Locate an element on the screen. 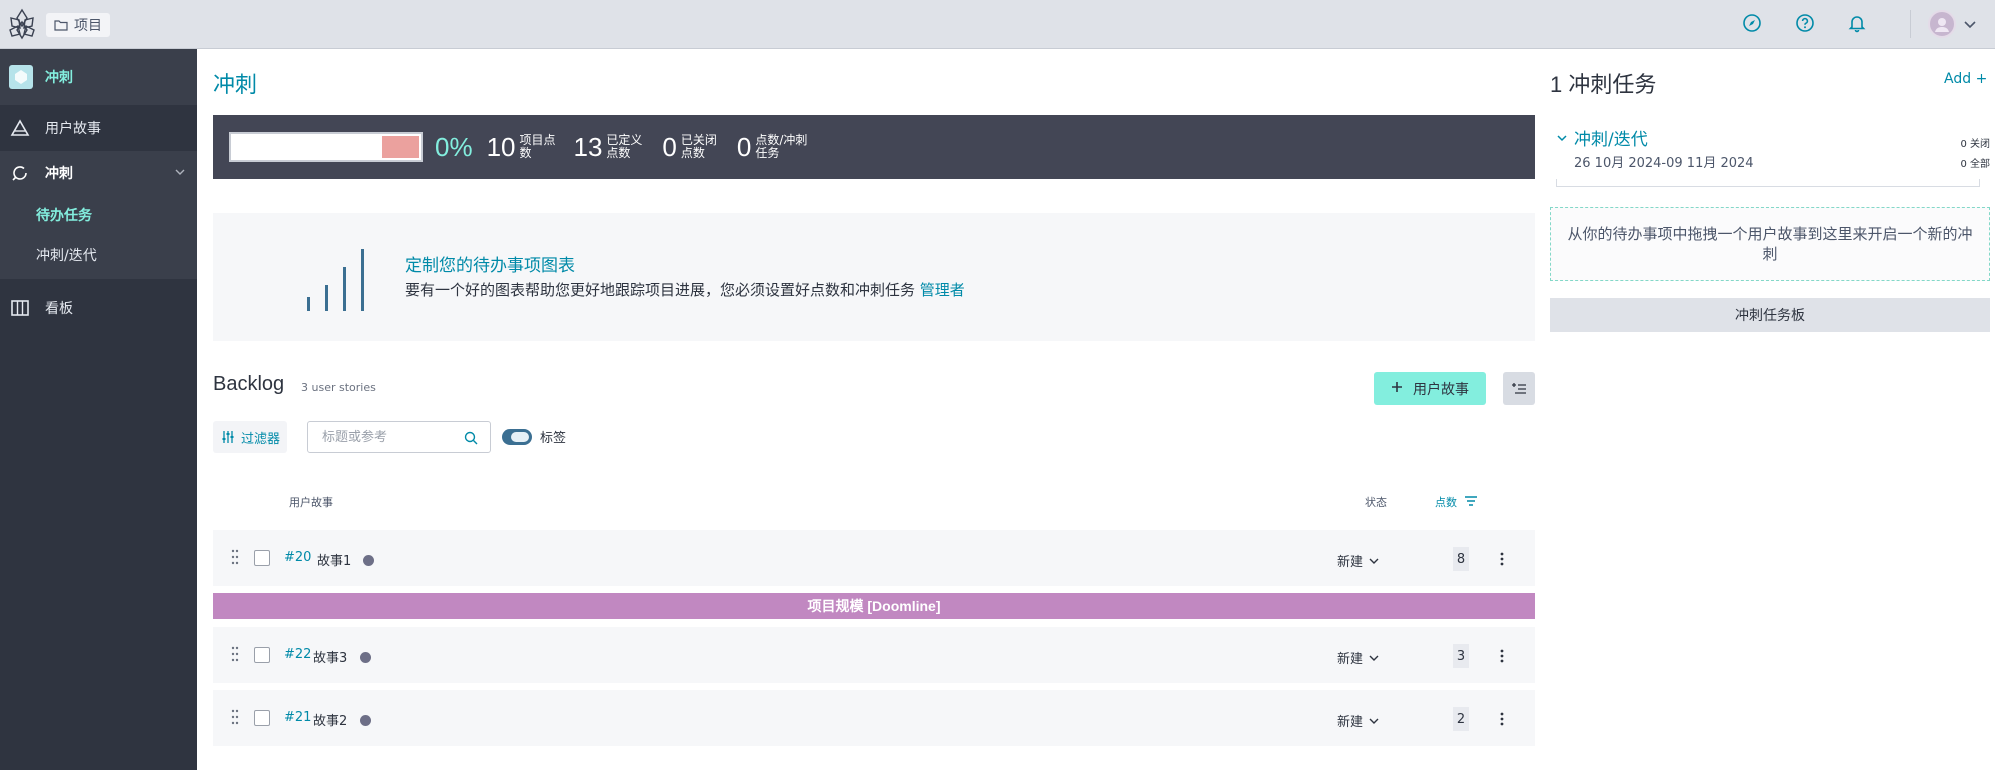 The width and height of the screenshot is (1995, 770). taiga-logo-icon is located at coordinates (22, 24).